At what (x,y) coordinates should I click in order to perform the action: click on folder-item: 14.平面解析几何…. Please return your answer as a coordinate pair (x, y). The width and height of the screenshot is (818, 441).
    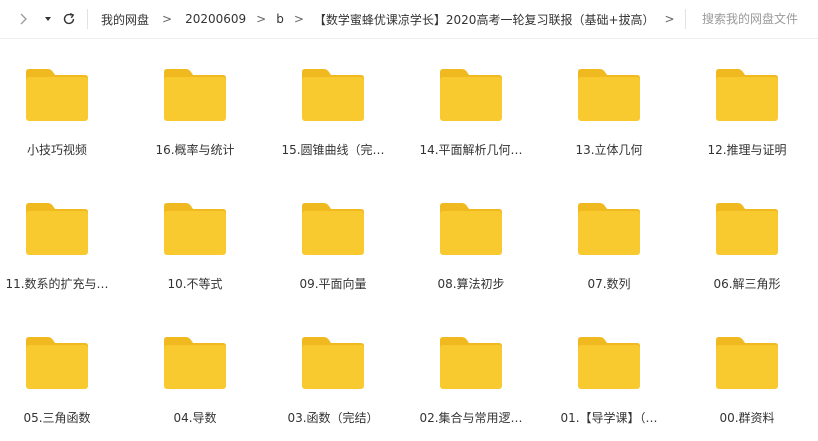
    Looking at the image, I should click on (471, 106).